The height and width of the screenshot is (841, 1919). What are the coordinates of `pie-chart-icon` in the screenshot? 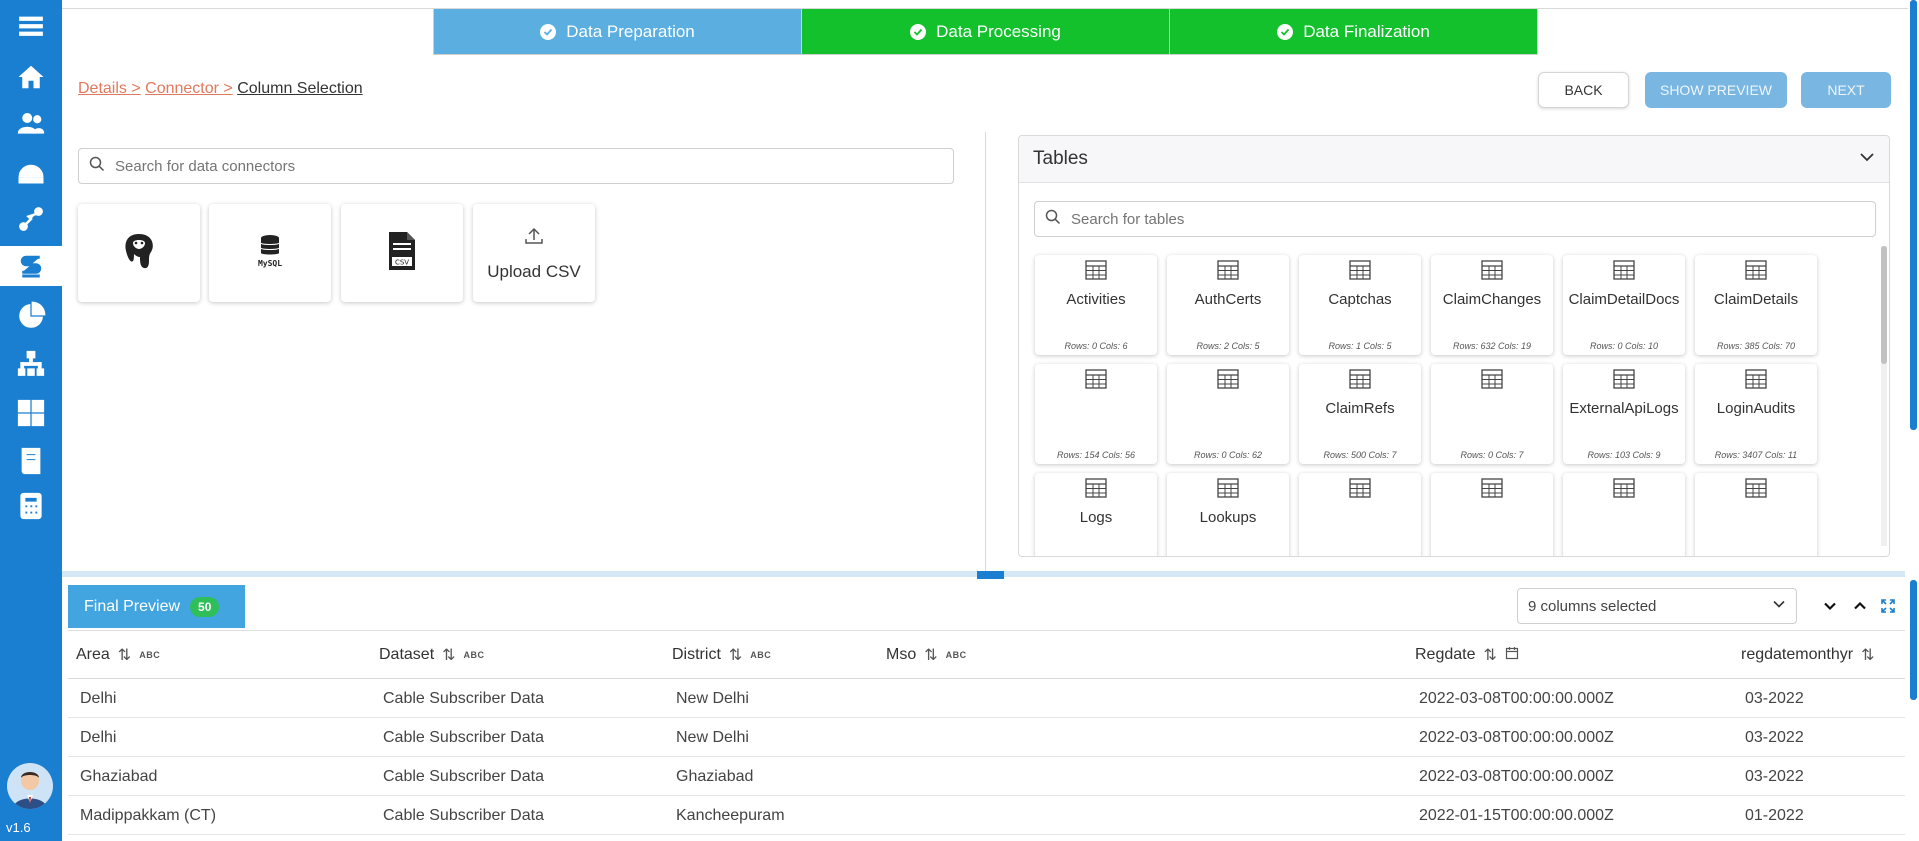 It's located at (31, 316).